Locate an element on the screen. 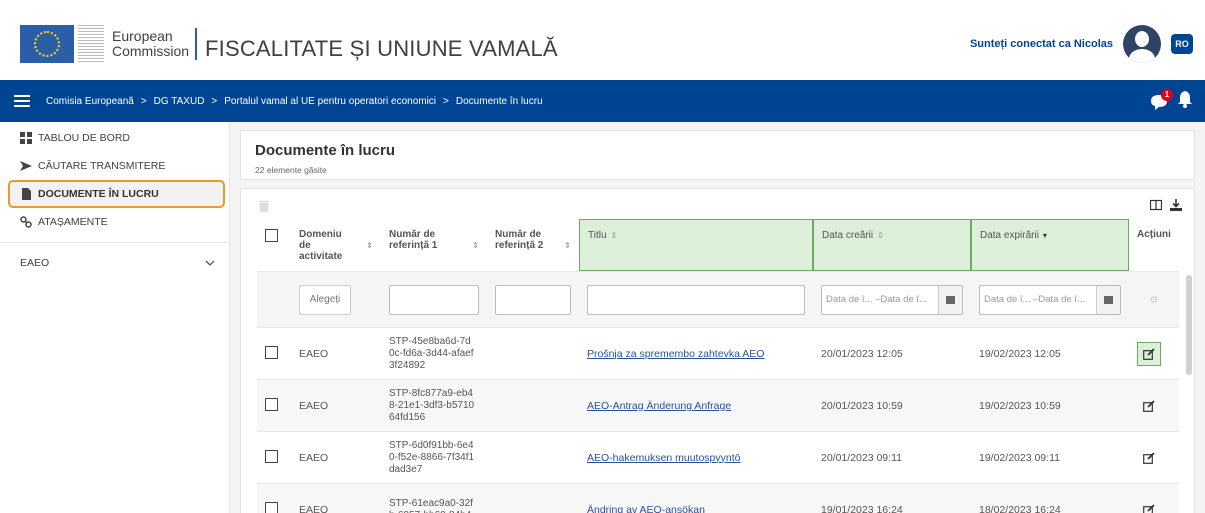 The width and height of the screenshot is (1205, 513). column-header-ref1: Număr de referință 1 ⇕ is located at coordinates (434, 245).